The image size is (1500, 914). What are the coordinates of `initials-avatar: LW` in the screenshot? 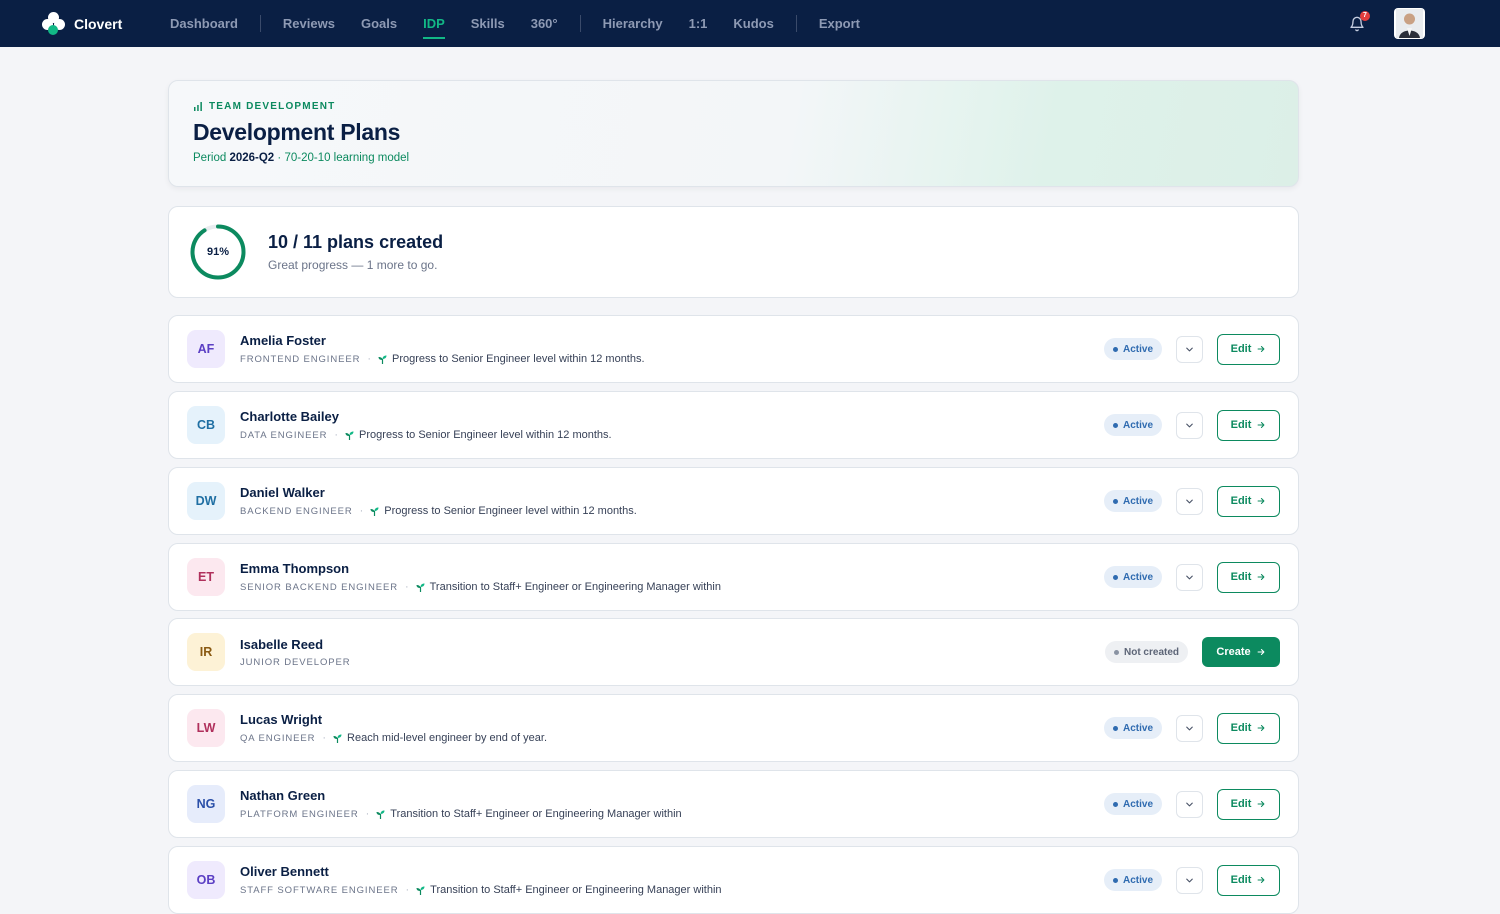 It's located at (206, 728).